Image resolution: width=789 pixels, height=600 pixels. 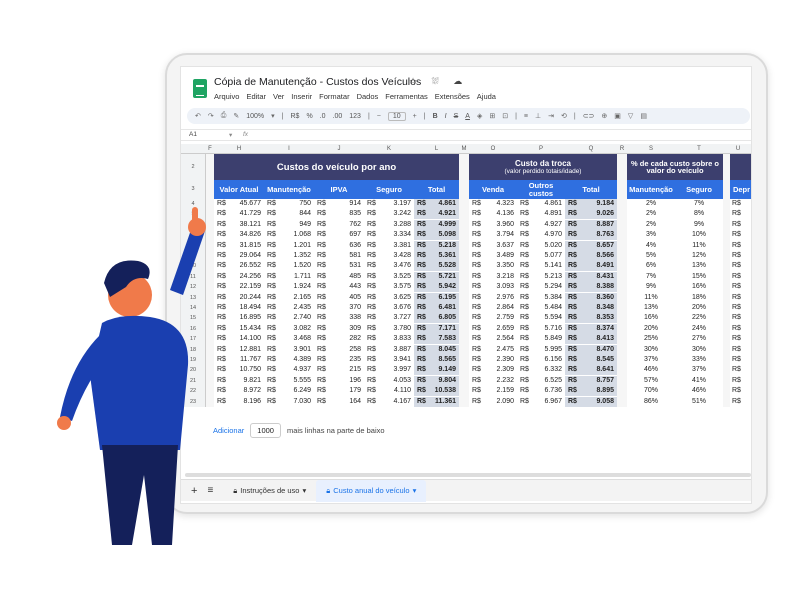 What do you see at coordinates (244, 246) in the screenshot?
I see `table-cell: 31.815` at bounding box center [244, 246].